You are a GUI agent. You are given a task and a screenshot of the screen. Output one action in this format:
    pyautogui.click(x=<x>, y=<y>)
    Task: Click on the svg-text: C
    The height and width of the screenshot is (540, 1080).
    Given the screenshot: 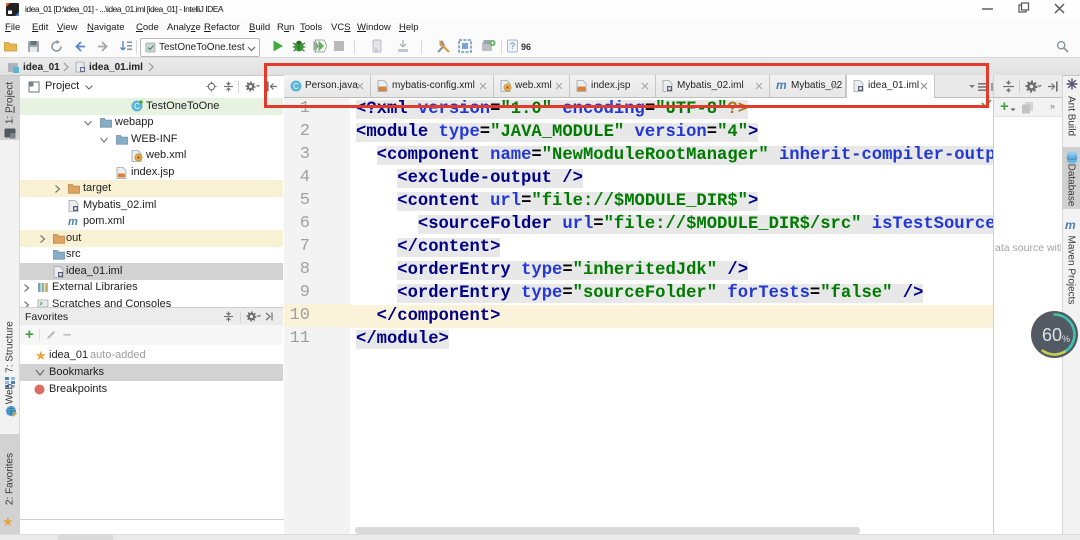 What is the action you would take?
    pyautogui.click(x=137, y=106)
    